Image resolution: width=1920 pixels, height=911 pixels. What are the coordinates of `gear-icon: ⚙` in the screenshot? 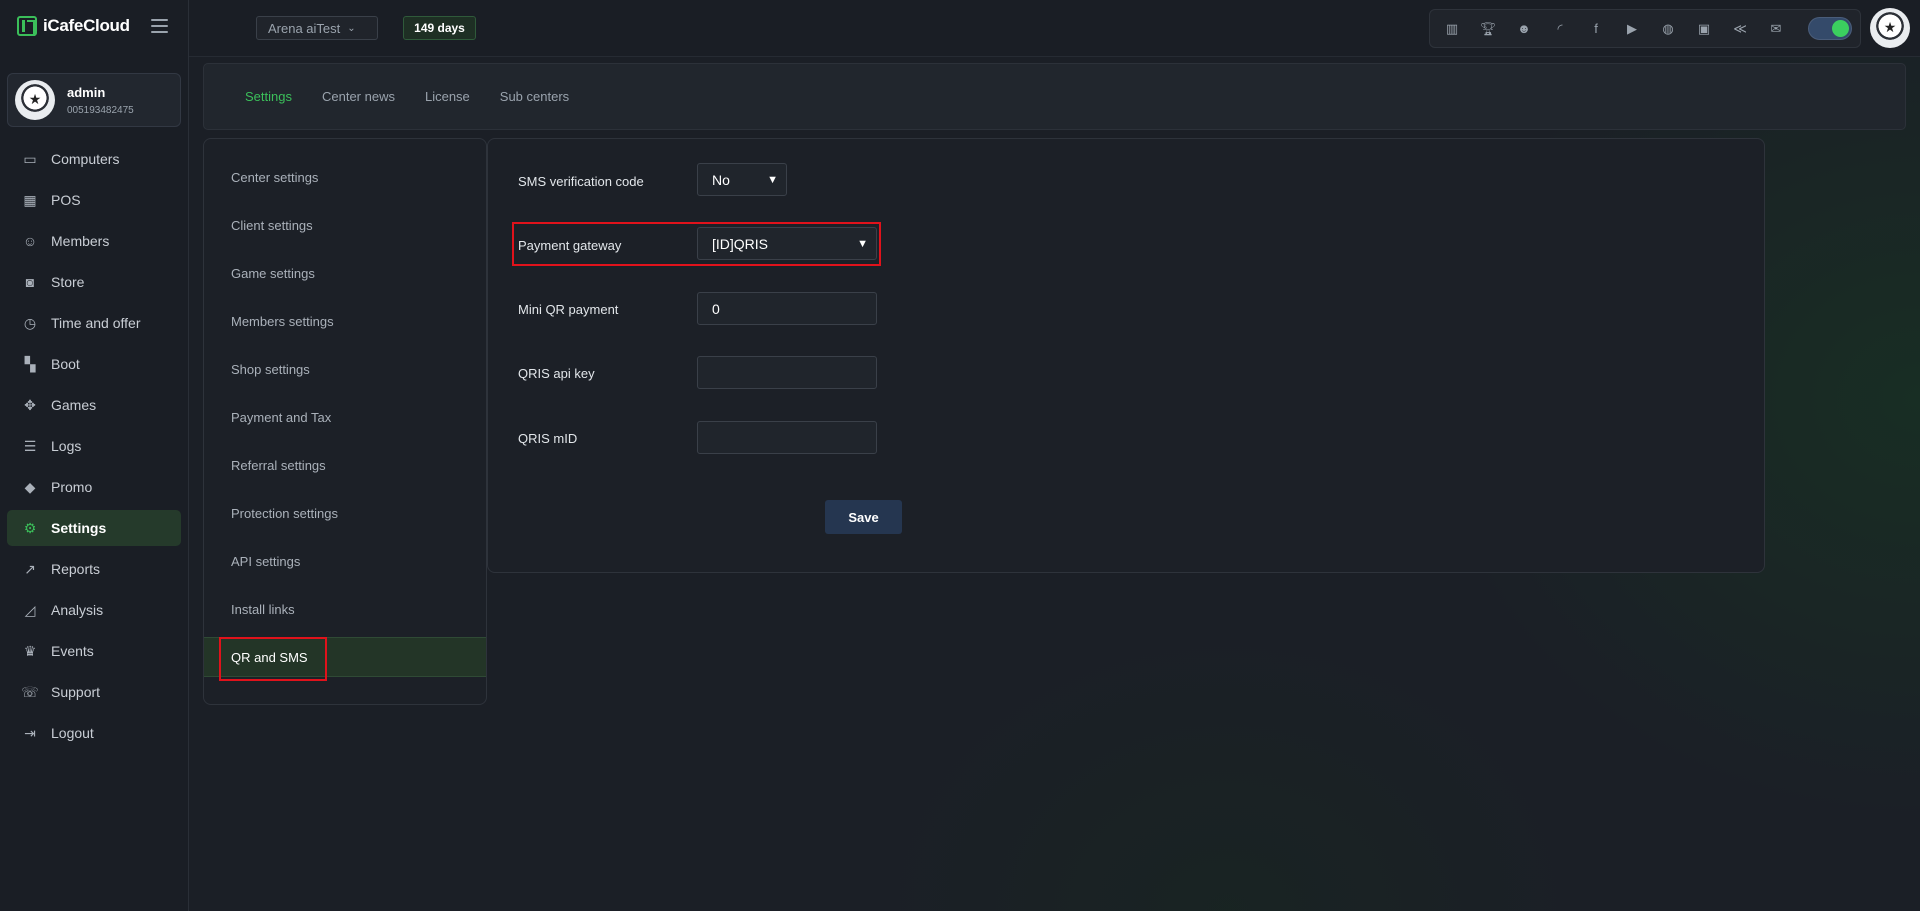 It's located at (30, 527).